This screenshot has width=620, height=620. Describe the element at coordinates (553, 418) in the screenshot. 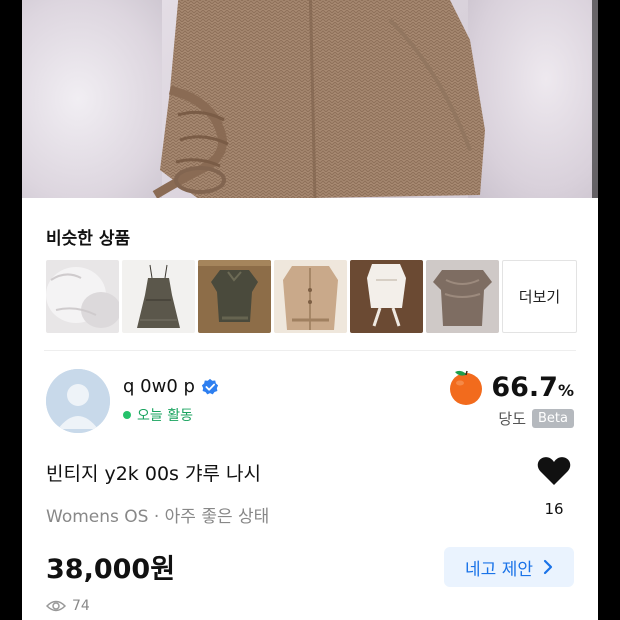

I see `beta-badge: Beta` at that location.